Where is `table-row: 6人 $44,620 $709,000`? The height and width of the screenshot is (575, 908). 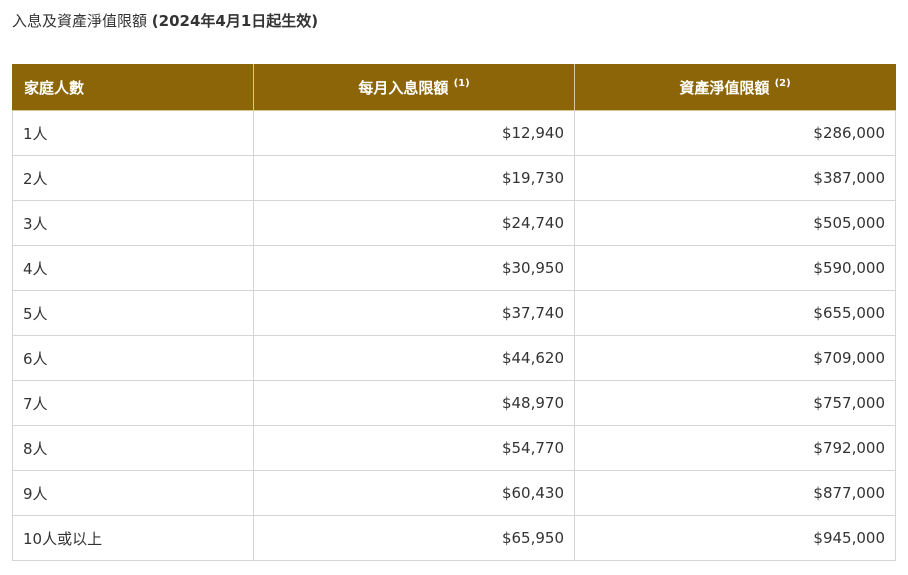 table-row: 6人 $44,620 $709,000 is located at coordinates (454, 358).